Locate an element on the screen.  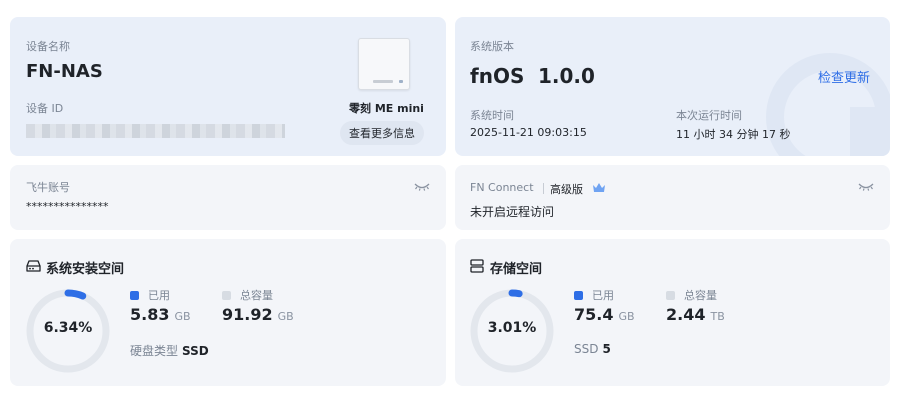
used-value: 75.4 GB is located at coordinates (604, 314).